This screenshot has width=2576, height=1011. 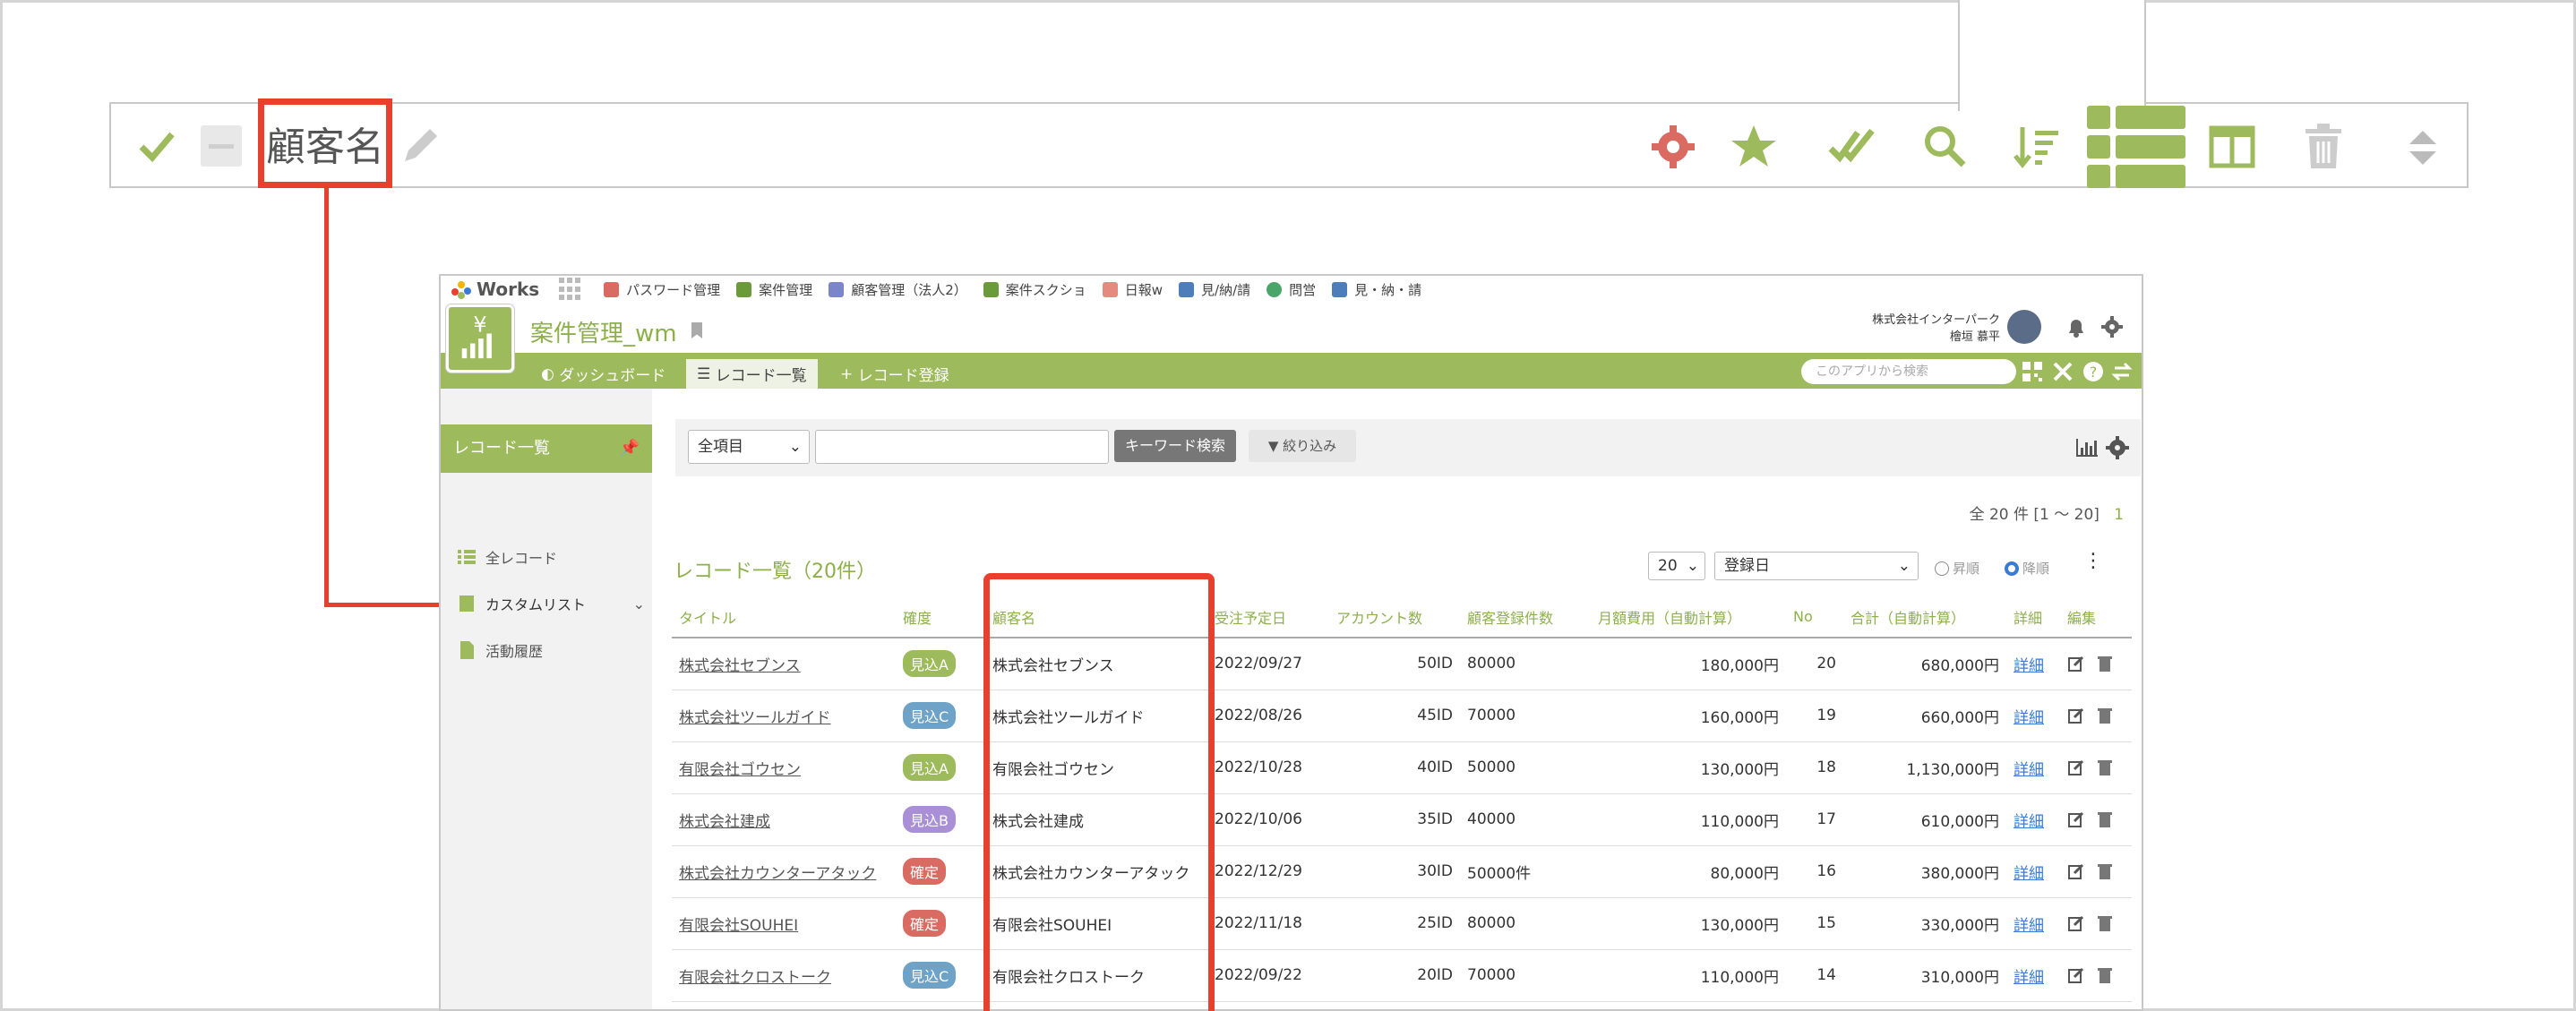 I want to click on split-view-icon, so click(x=2232, y=146).